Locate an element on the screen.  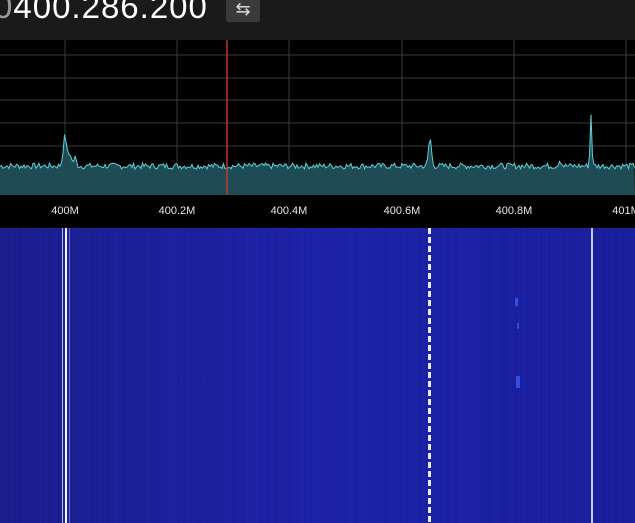
waterfall-blip is located at coordinates (516, 302).